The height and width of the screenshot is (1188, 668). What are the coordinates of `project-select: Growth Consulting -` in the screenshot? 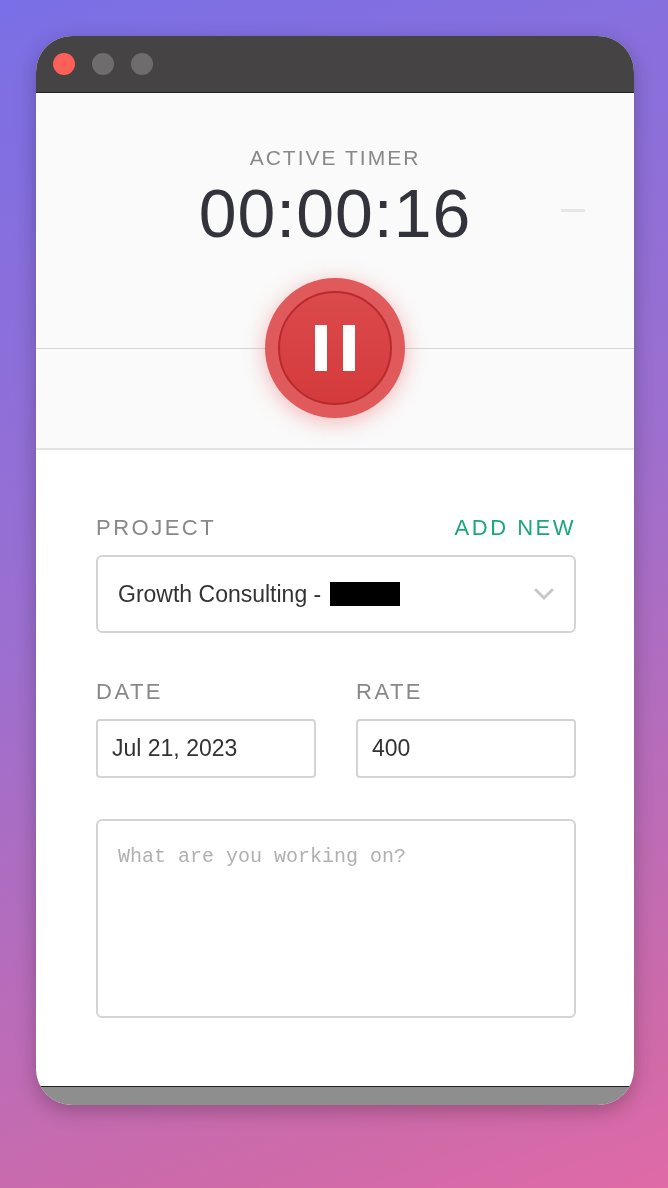 It's located at (336, 594).